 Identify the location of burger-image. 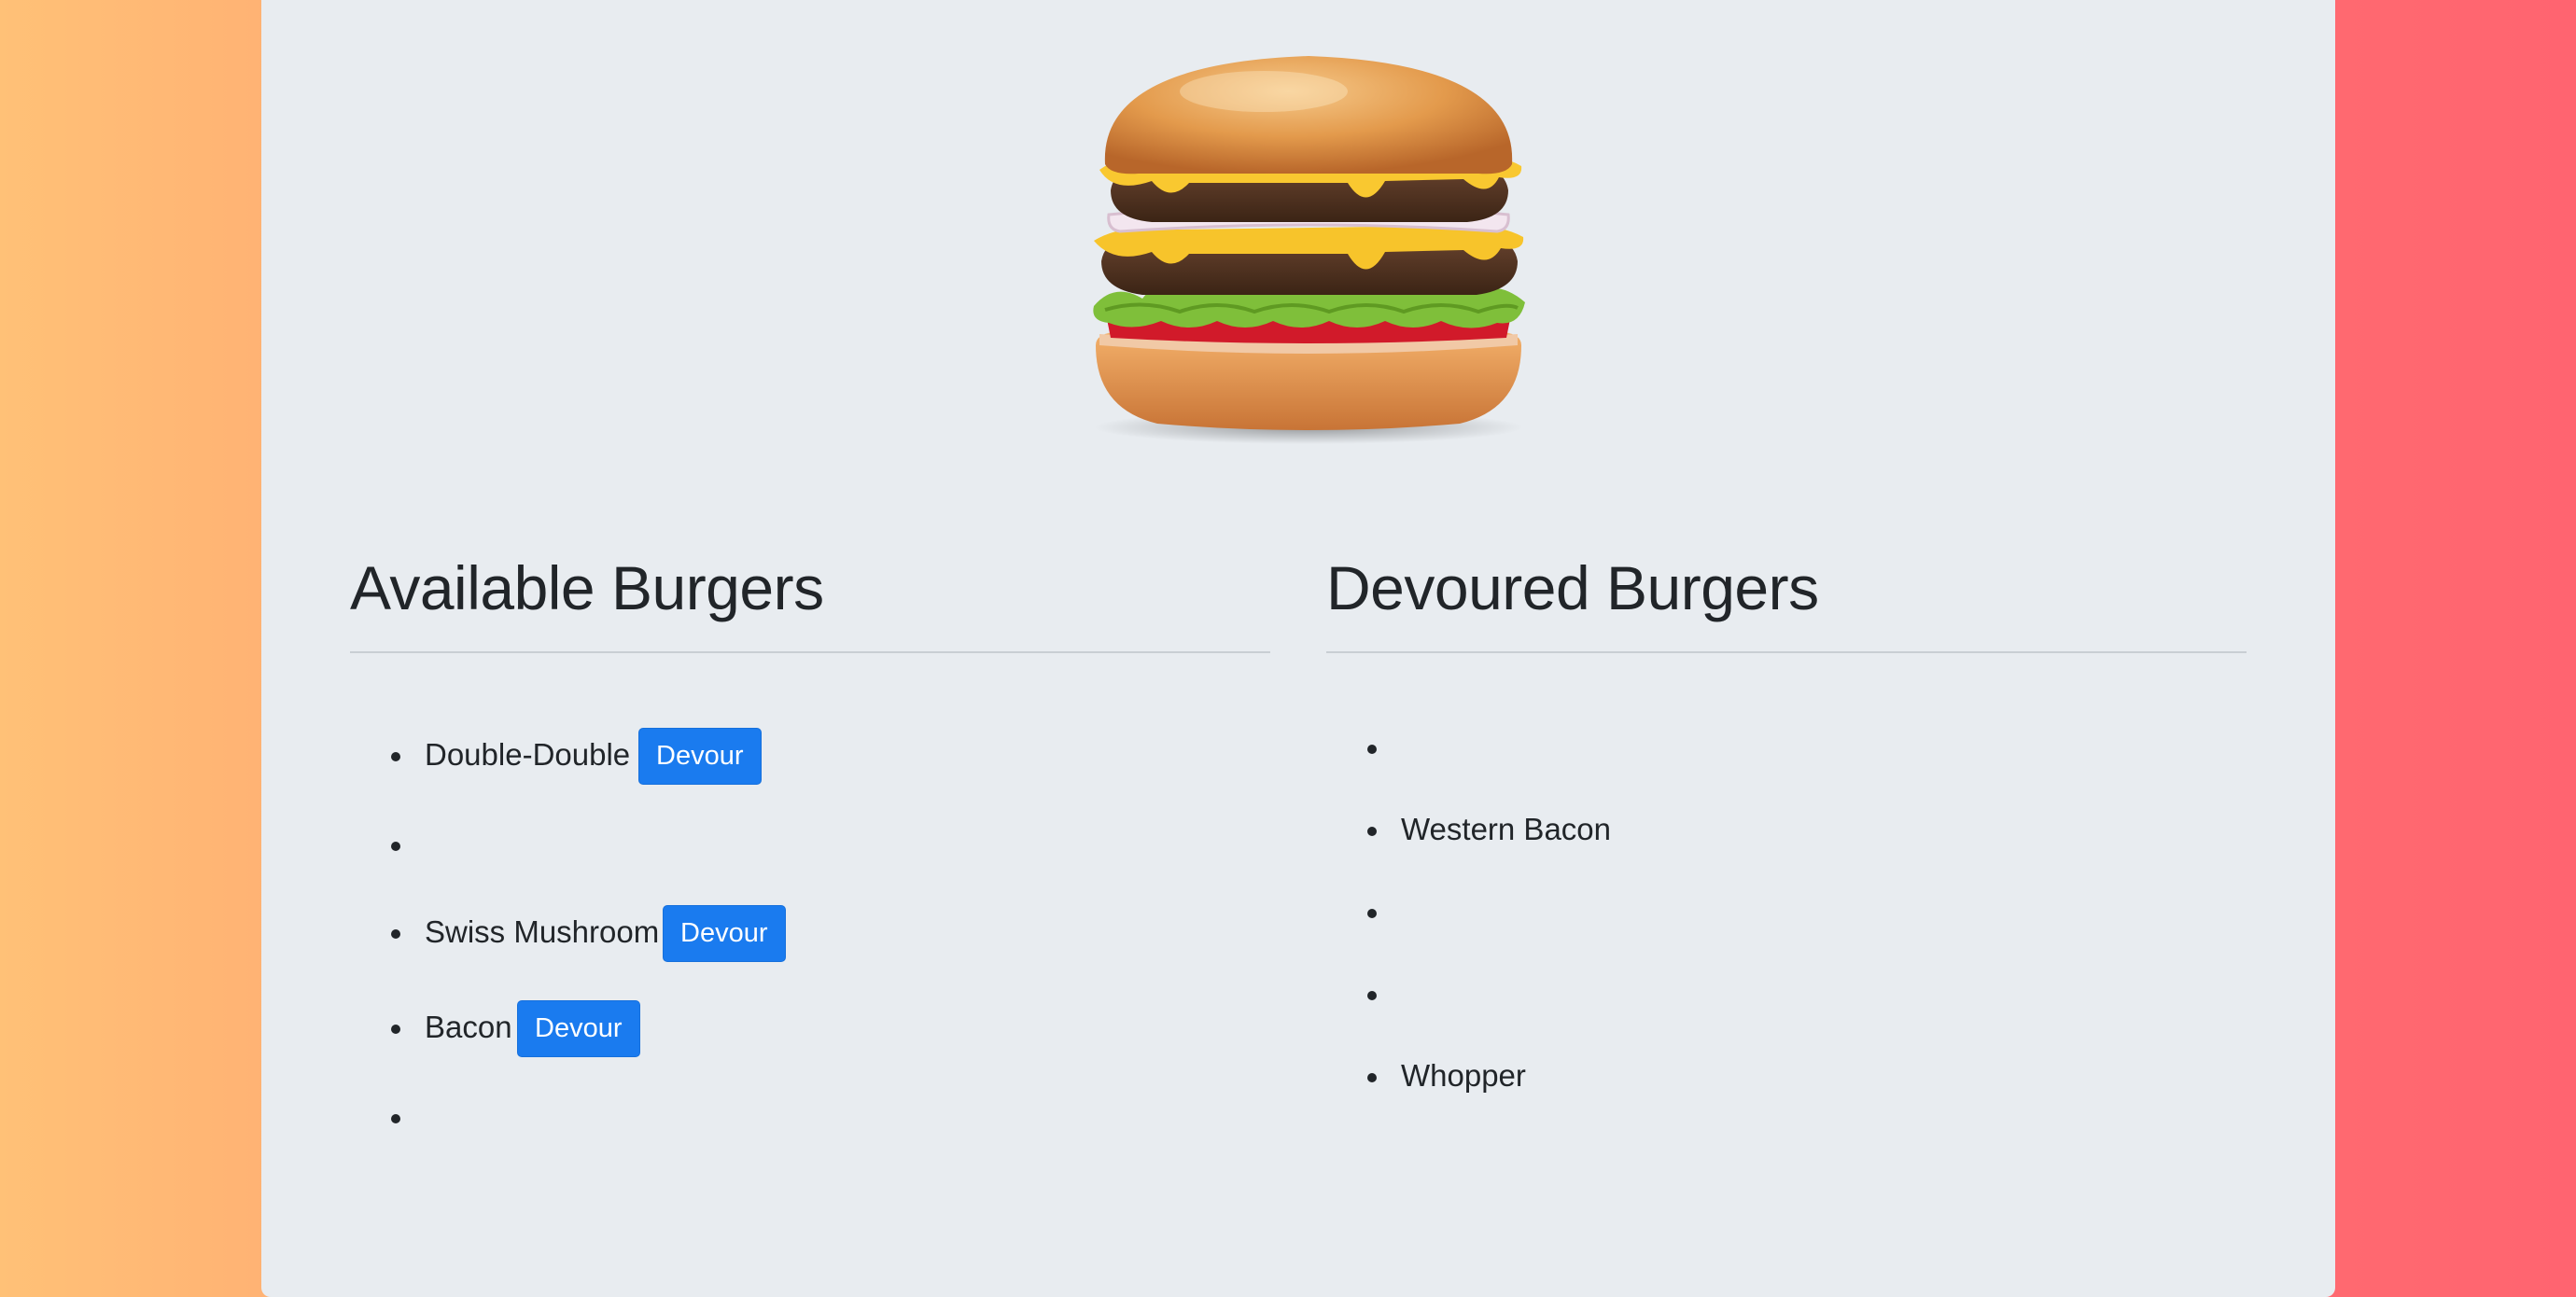
(1309, 250).